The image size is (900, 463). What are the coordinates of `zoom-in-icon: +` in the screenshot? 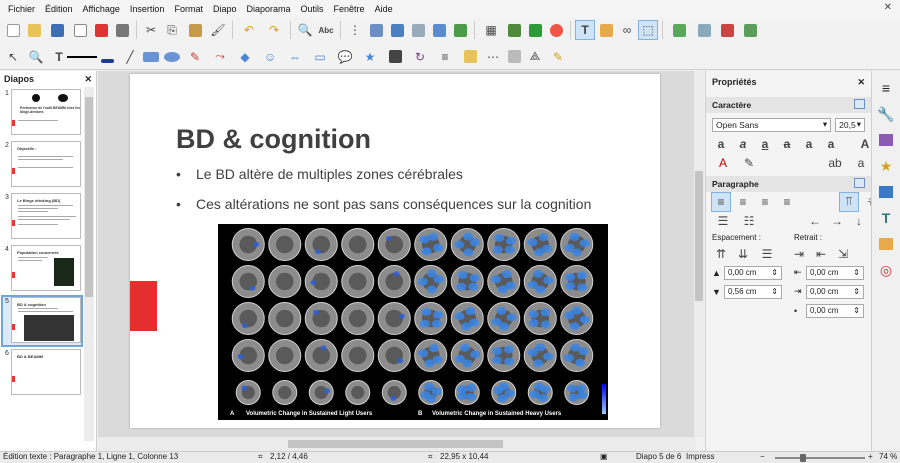 It's located at (870, 456).